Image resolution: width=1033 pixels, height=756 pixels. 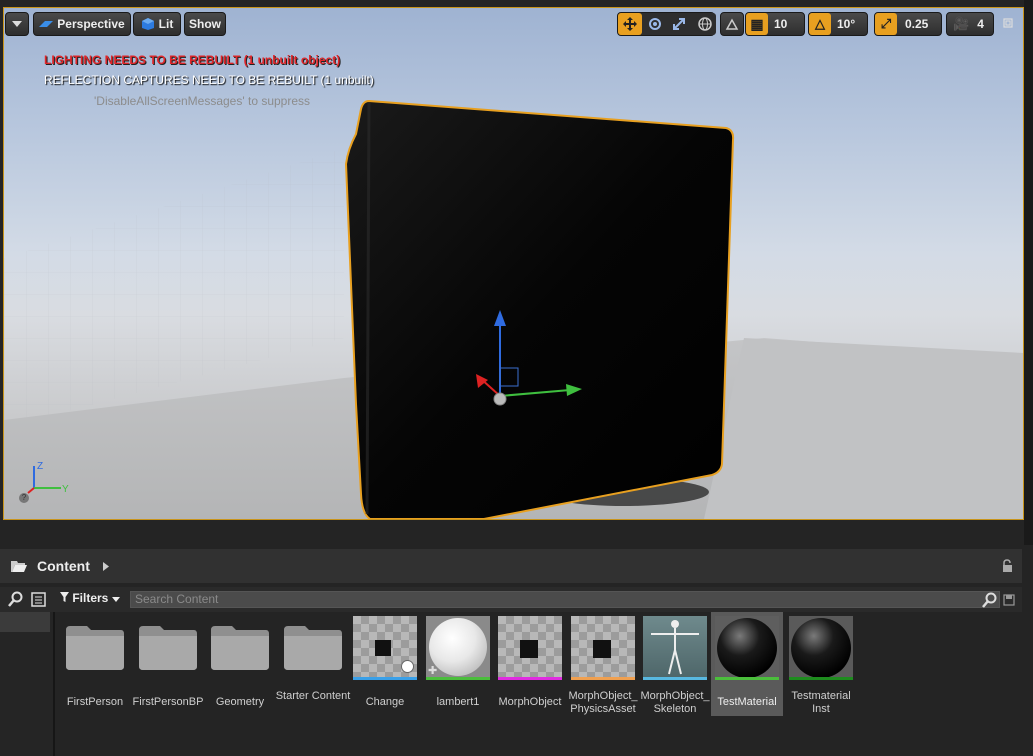 I want to click on asset-tile: MorphObject, so click(x=530, y=662).